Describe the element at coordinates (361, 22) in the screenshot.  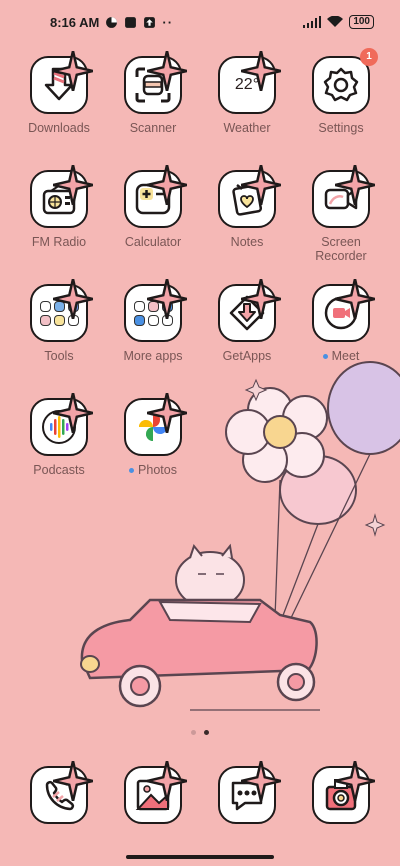
I see `battery-icon: 100` at that location.